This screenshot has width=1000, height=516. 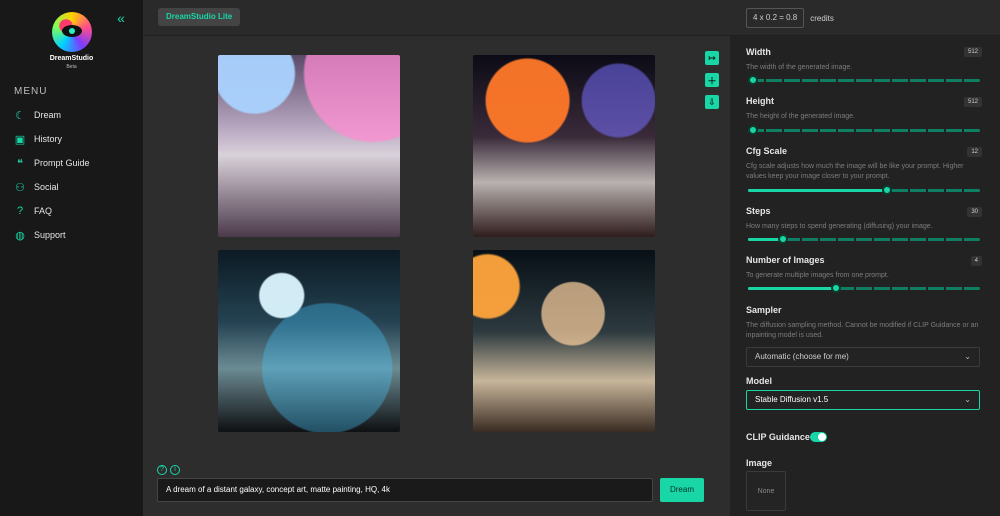 What do you see at coordinates (71, 67) in the screenshot?
I see `brand-subtitle: Beta` at bounding box center [71, 67].